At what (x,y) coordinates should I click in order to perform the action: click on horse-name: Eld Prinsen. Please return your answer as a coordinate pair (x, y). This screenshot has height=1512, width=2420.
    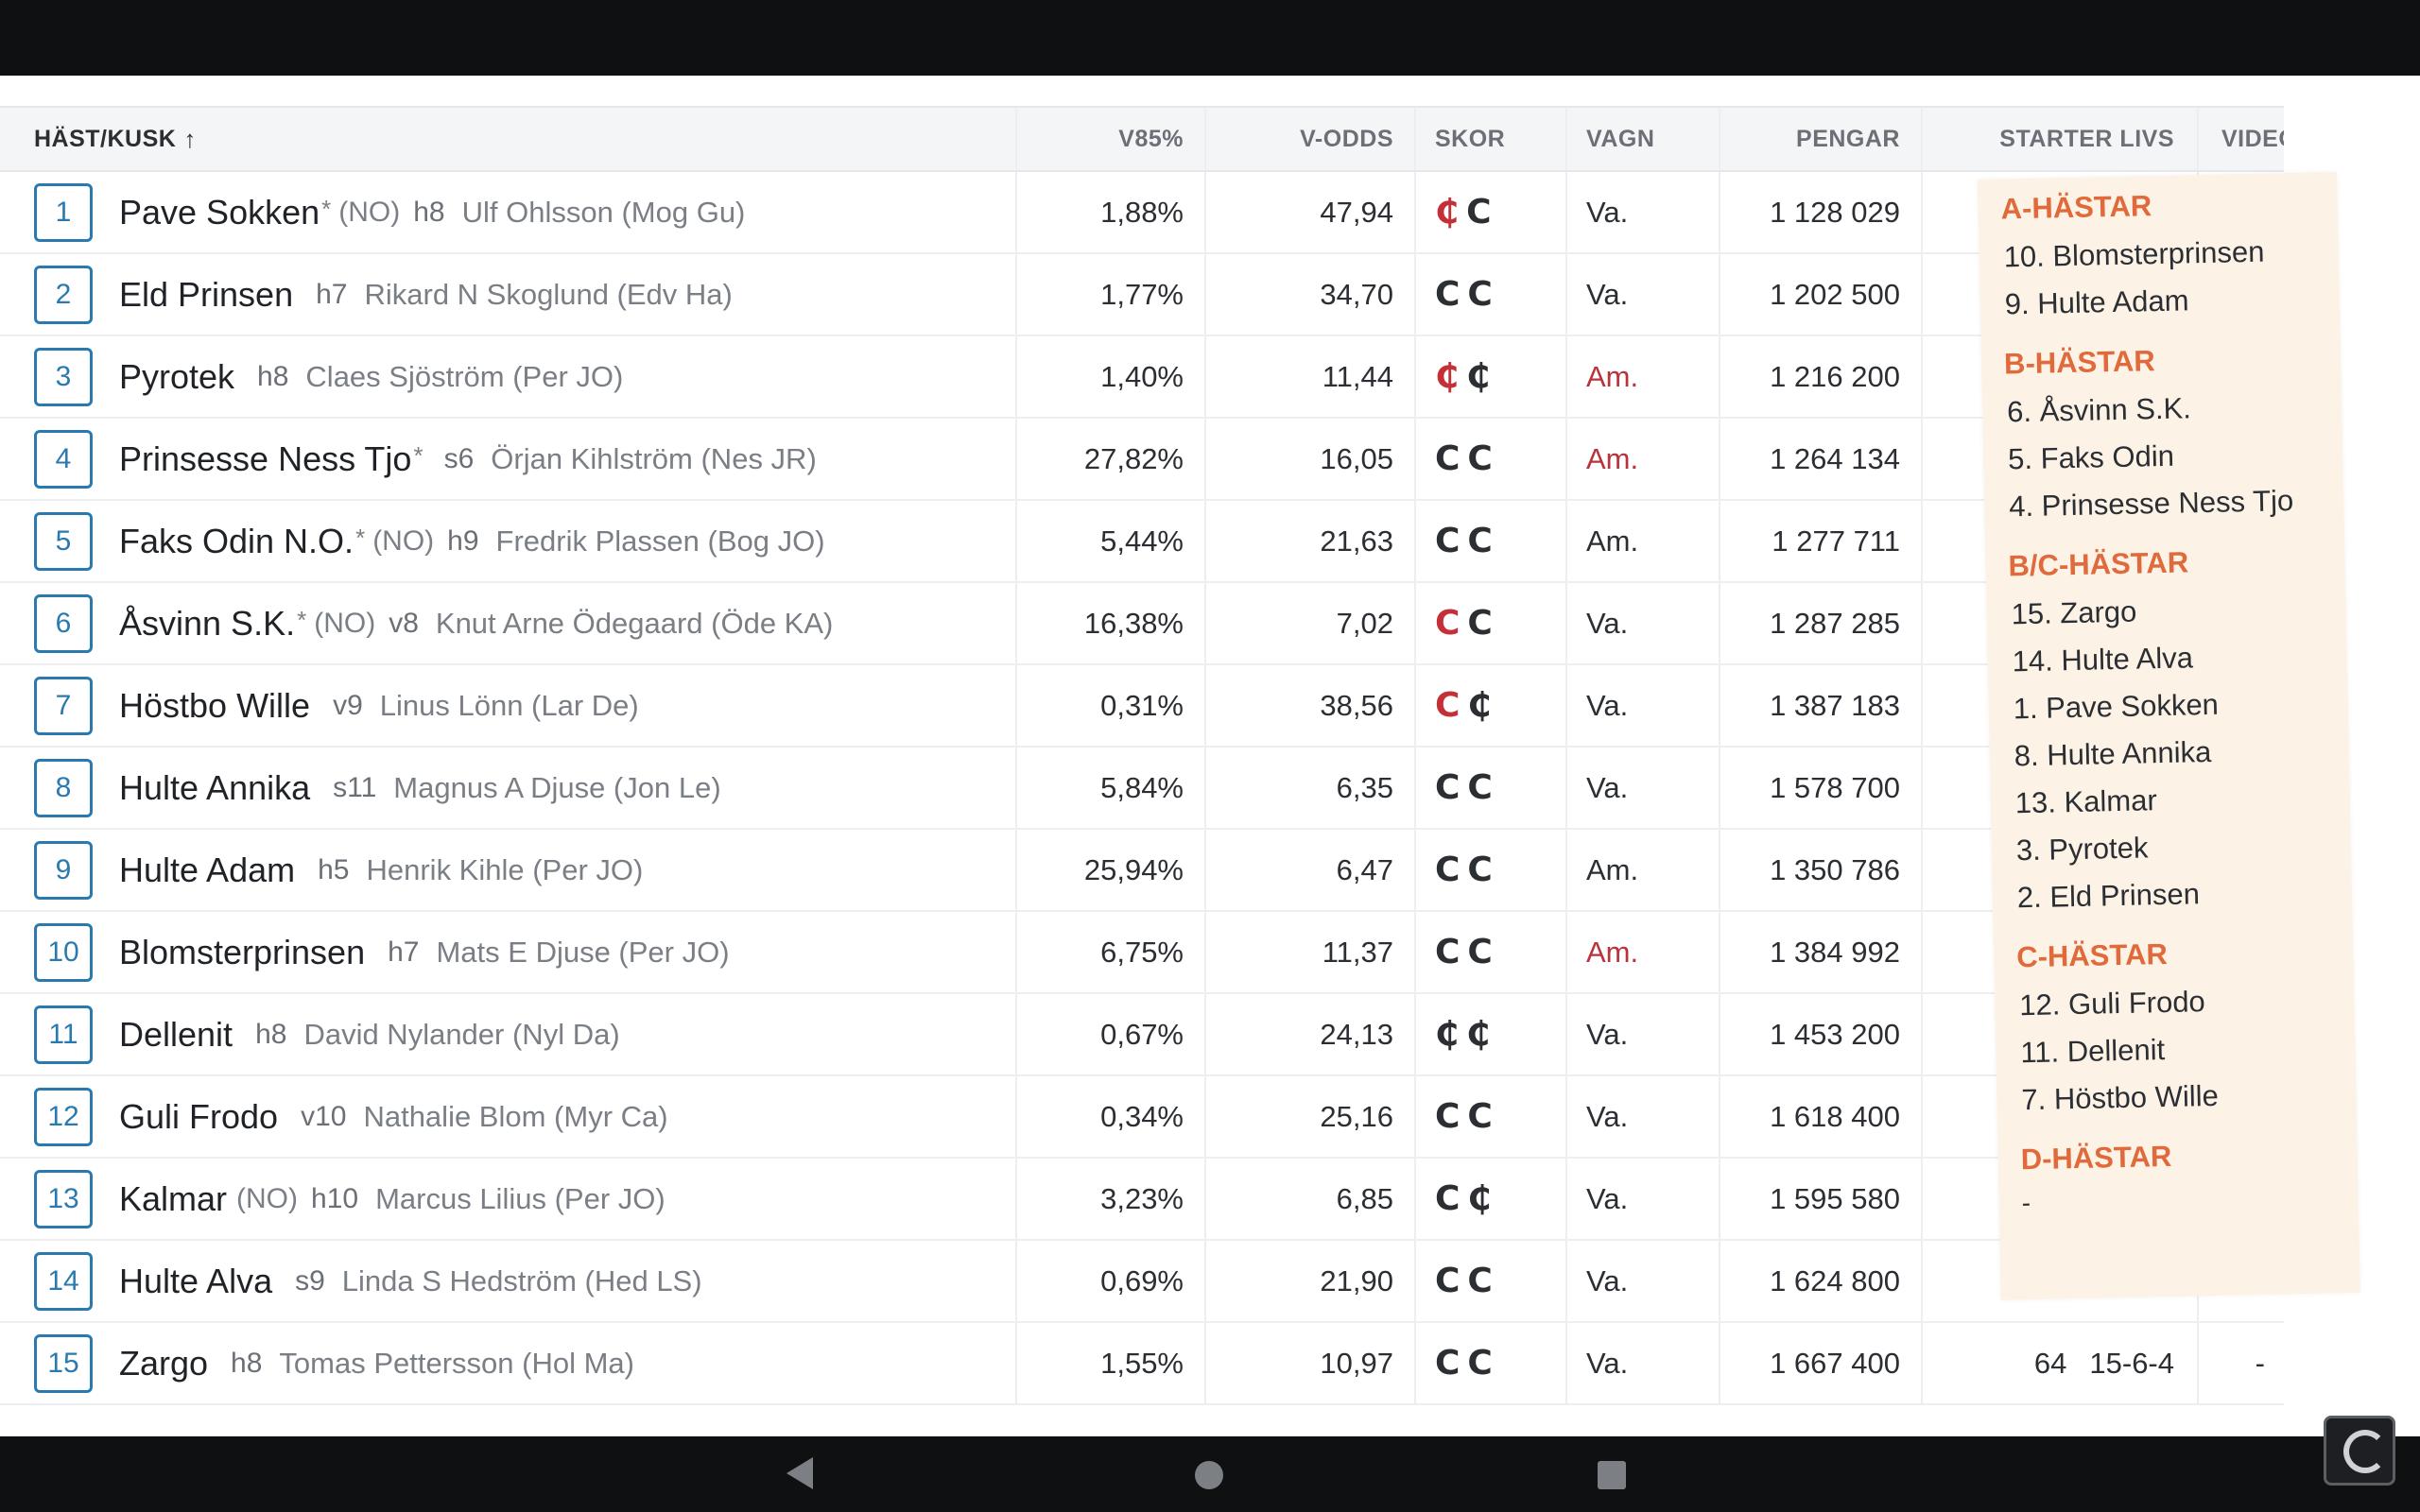
    Looking at the image, I should click on (206, 295).